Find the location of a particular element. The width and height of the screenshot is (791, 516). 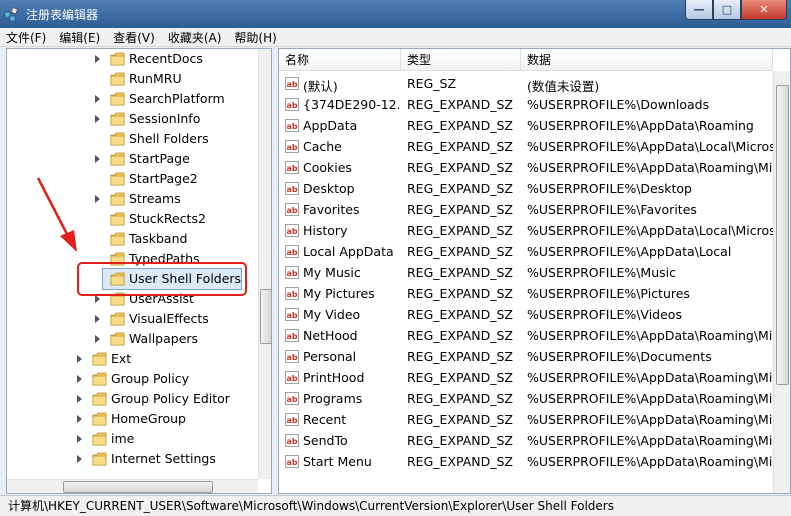

value-name: Desktop is located at coordinates (329, 188).